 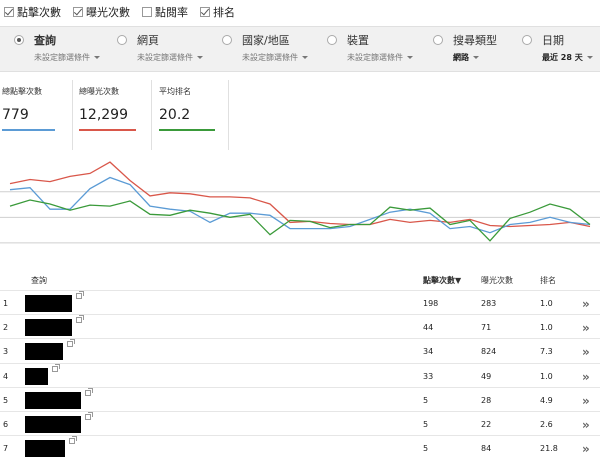 What do you see at coordinates (546, 352) in the screenshot?
I see `position-value: 7.3` at bounding box center [546, 352].